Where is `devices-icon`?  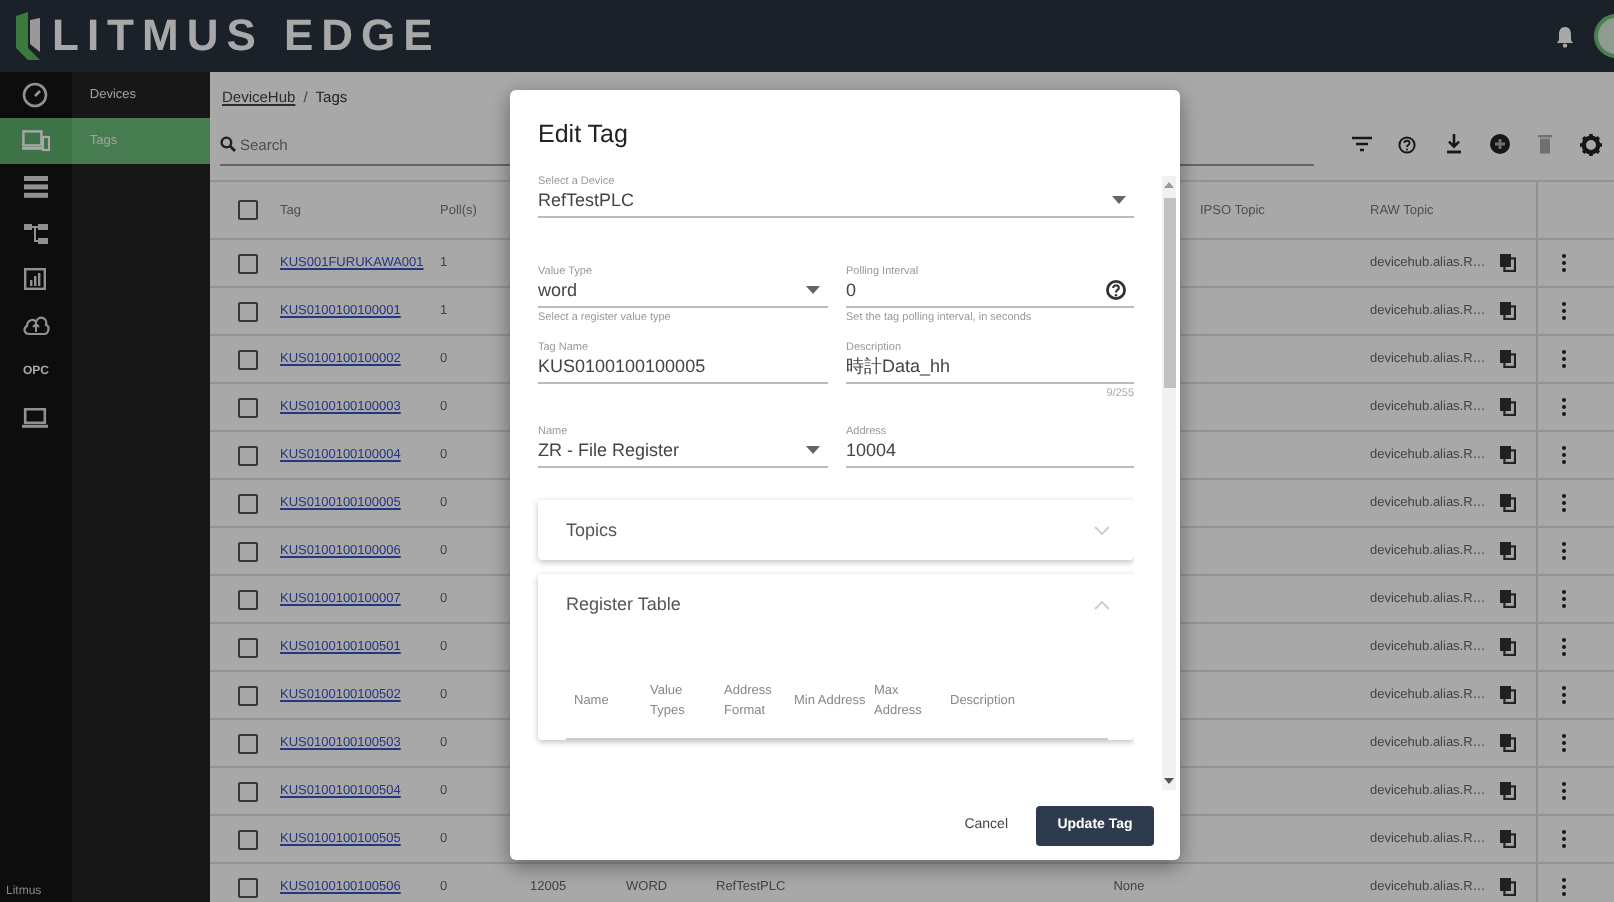
devices-icon is located at coordinates (35, 141).